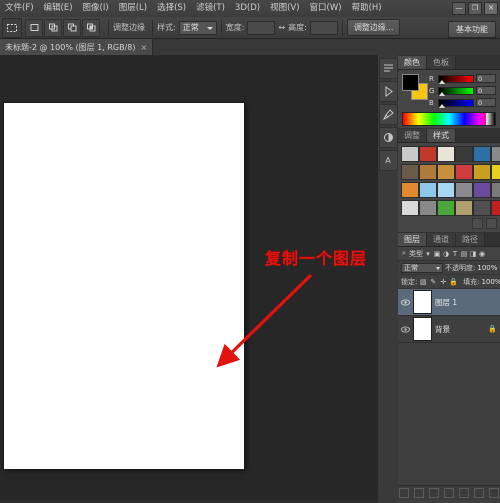 This screenshot has height=503, width=500. I want to click on group-icon, so click(464, 493).